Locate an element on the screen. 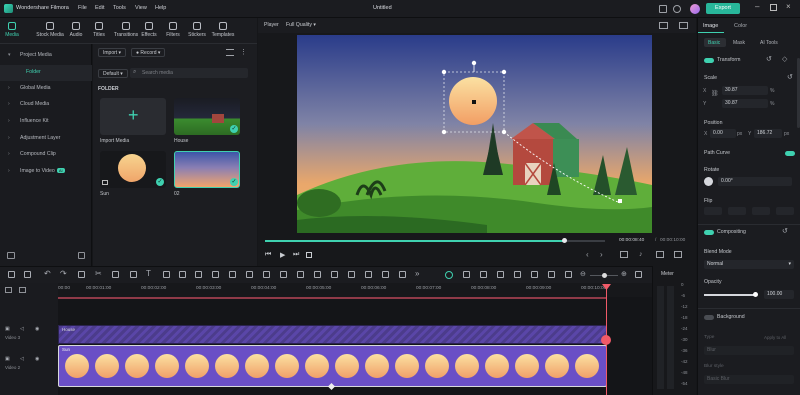  quality-dropdown: Full Quality ▾ is located at coordinates (301, 25).